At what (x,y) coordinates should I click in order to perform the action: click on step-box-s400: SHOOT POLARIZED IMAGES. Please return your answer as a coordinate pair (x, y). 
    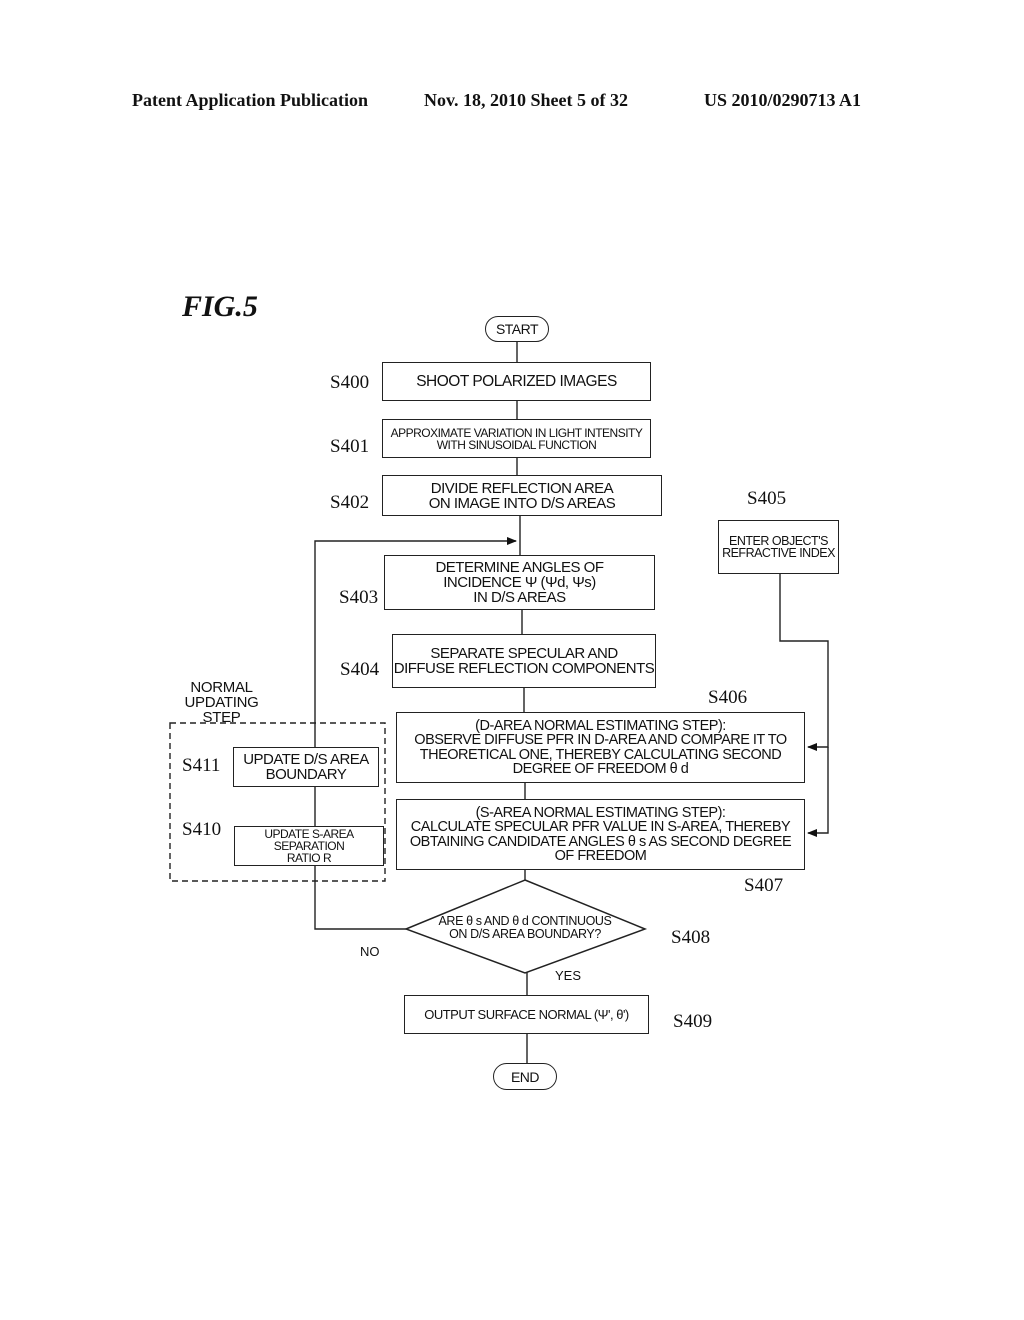
    Looking at the image, I should click on (516, 381).